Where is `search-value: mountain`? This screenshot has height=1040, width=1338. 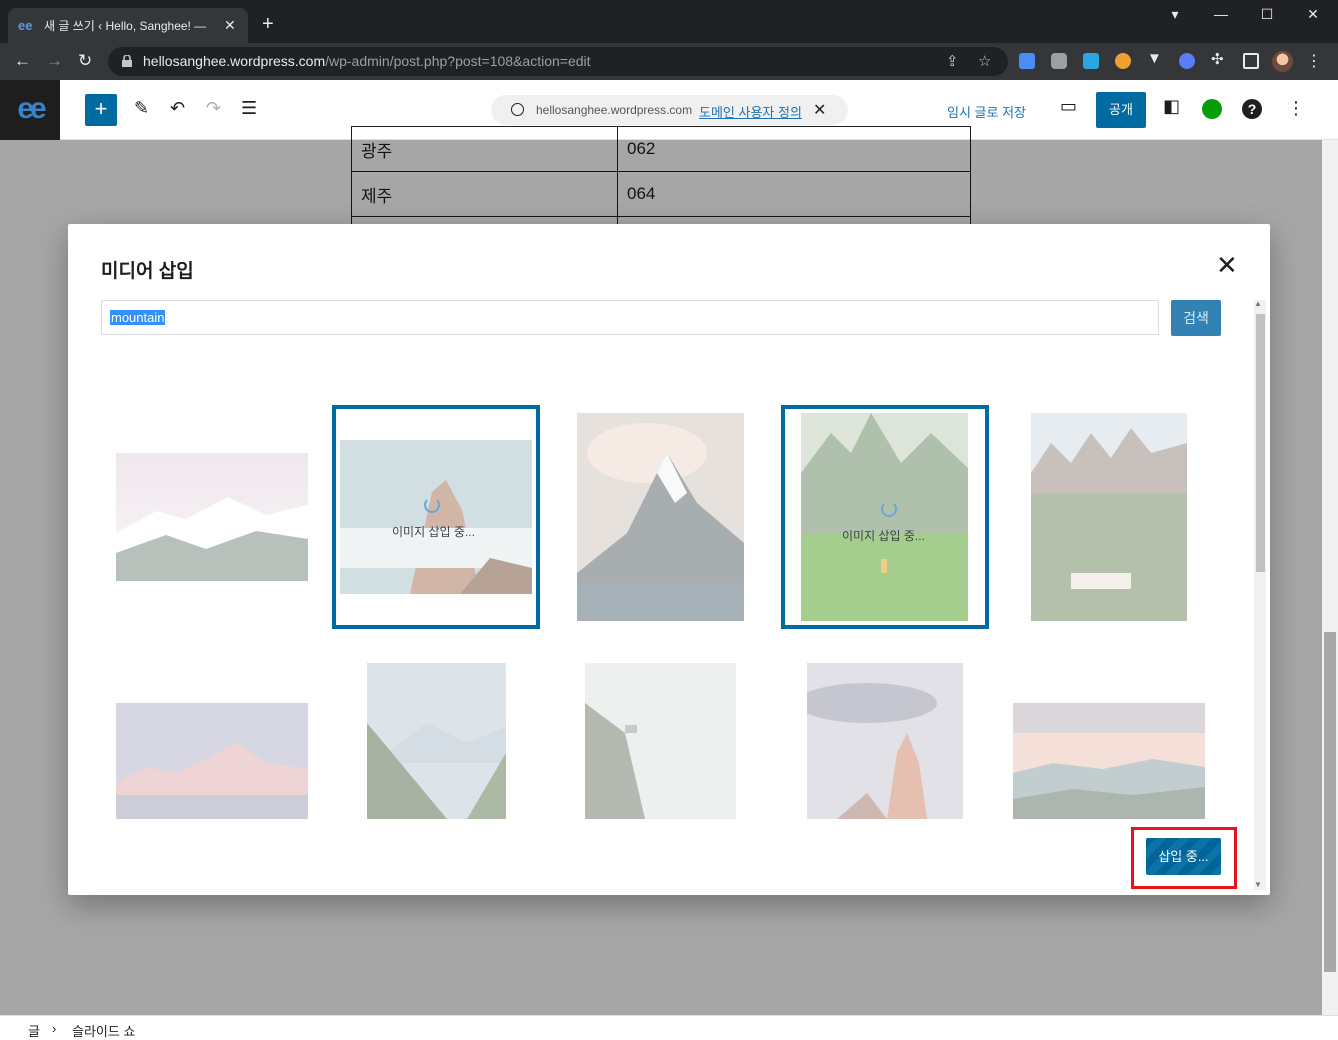 search-value: mountain is located at coordinates (138, 317).